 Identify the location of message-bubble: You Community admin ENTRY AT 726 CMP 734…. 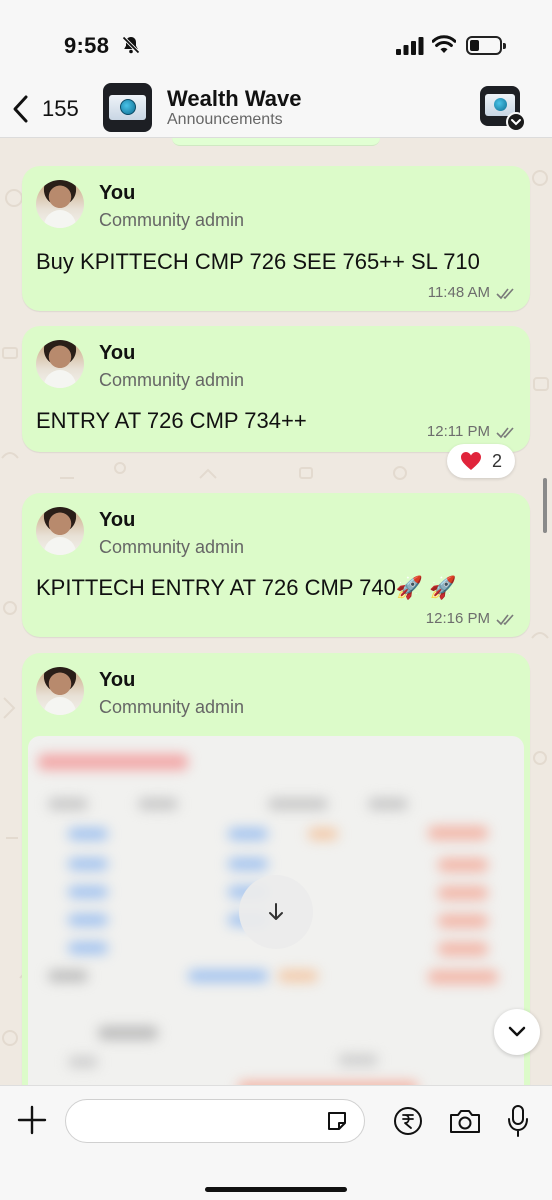
(276, 389).